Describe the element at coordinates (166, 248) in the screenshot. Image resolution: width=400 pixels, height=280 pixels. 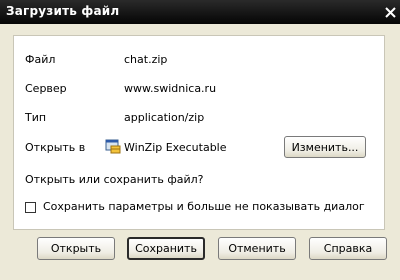
I see `save-button: Сохранить` at that location.